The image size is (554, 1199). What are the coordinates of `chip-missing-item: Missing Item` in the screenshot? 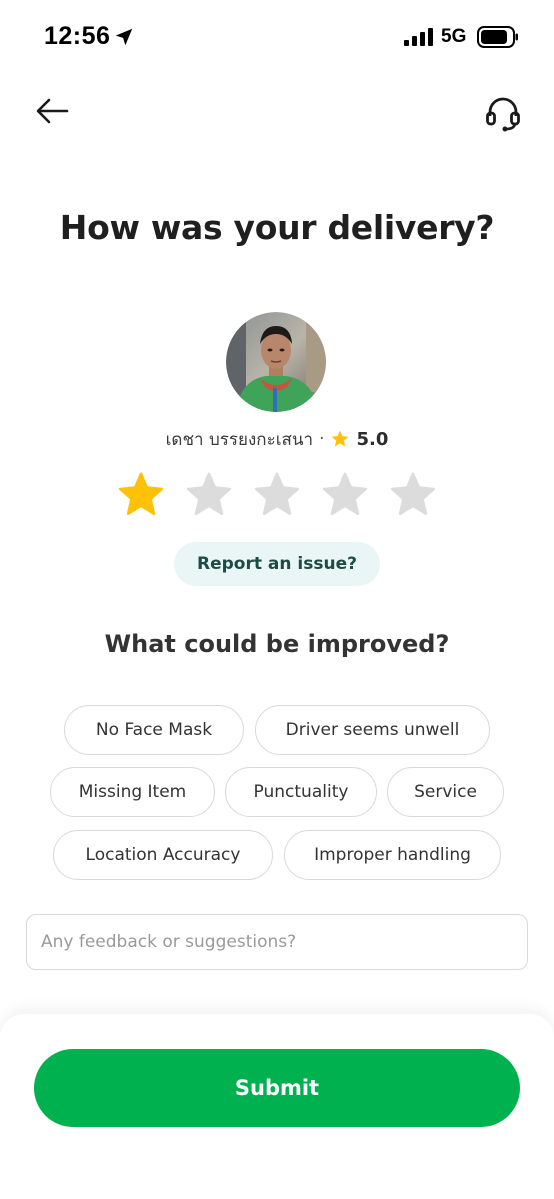 It's located at (132, 792).